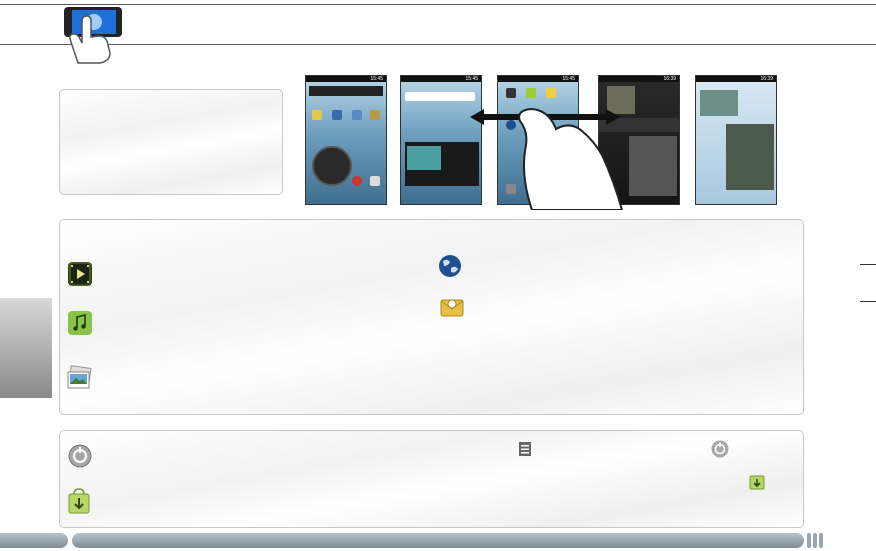 The height and width of the screenshot is (551, 876). I want to click on recent-videos, so click(750, 157).